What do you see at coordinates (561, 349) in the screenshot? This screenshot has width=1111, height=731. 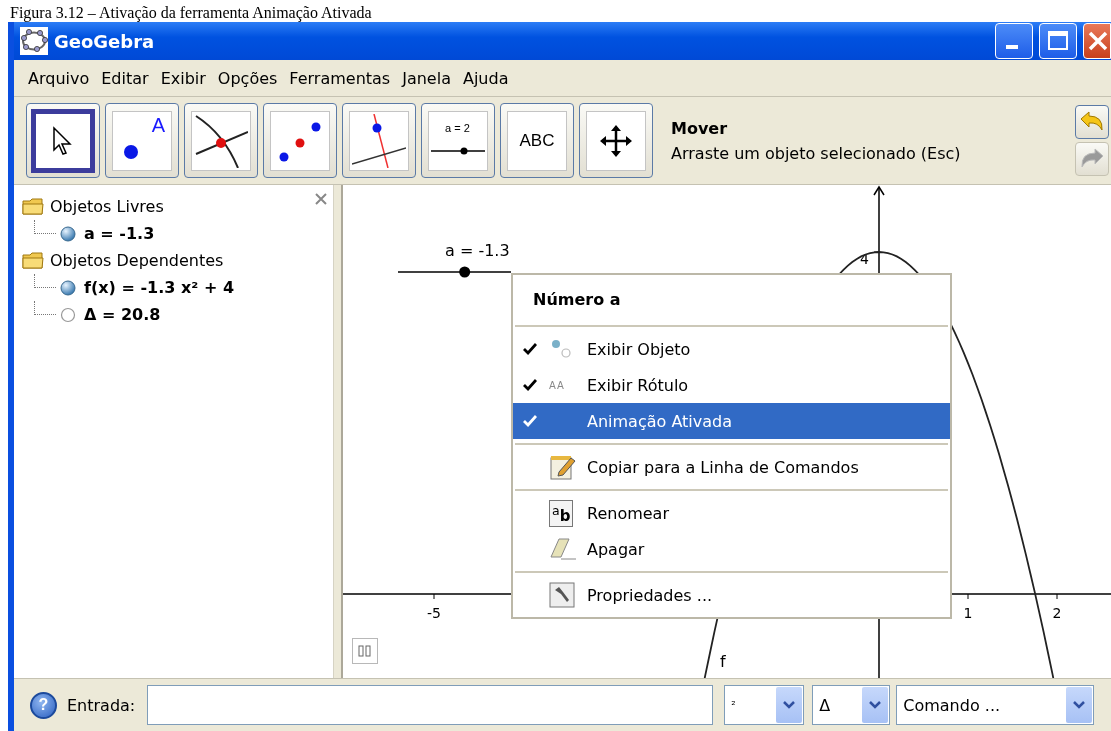 I see `objects-icon` at bounding box center [561, 349].